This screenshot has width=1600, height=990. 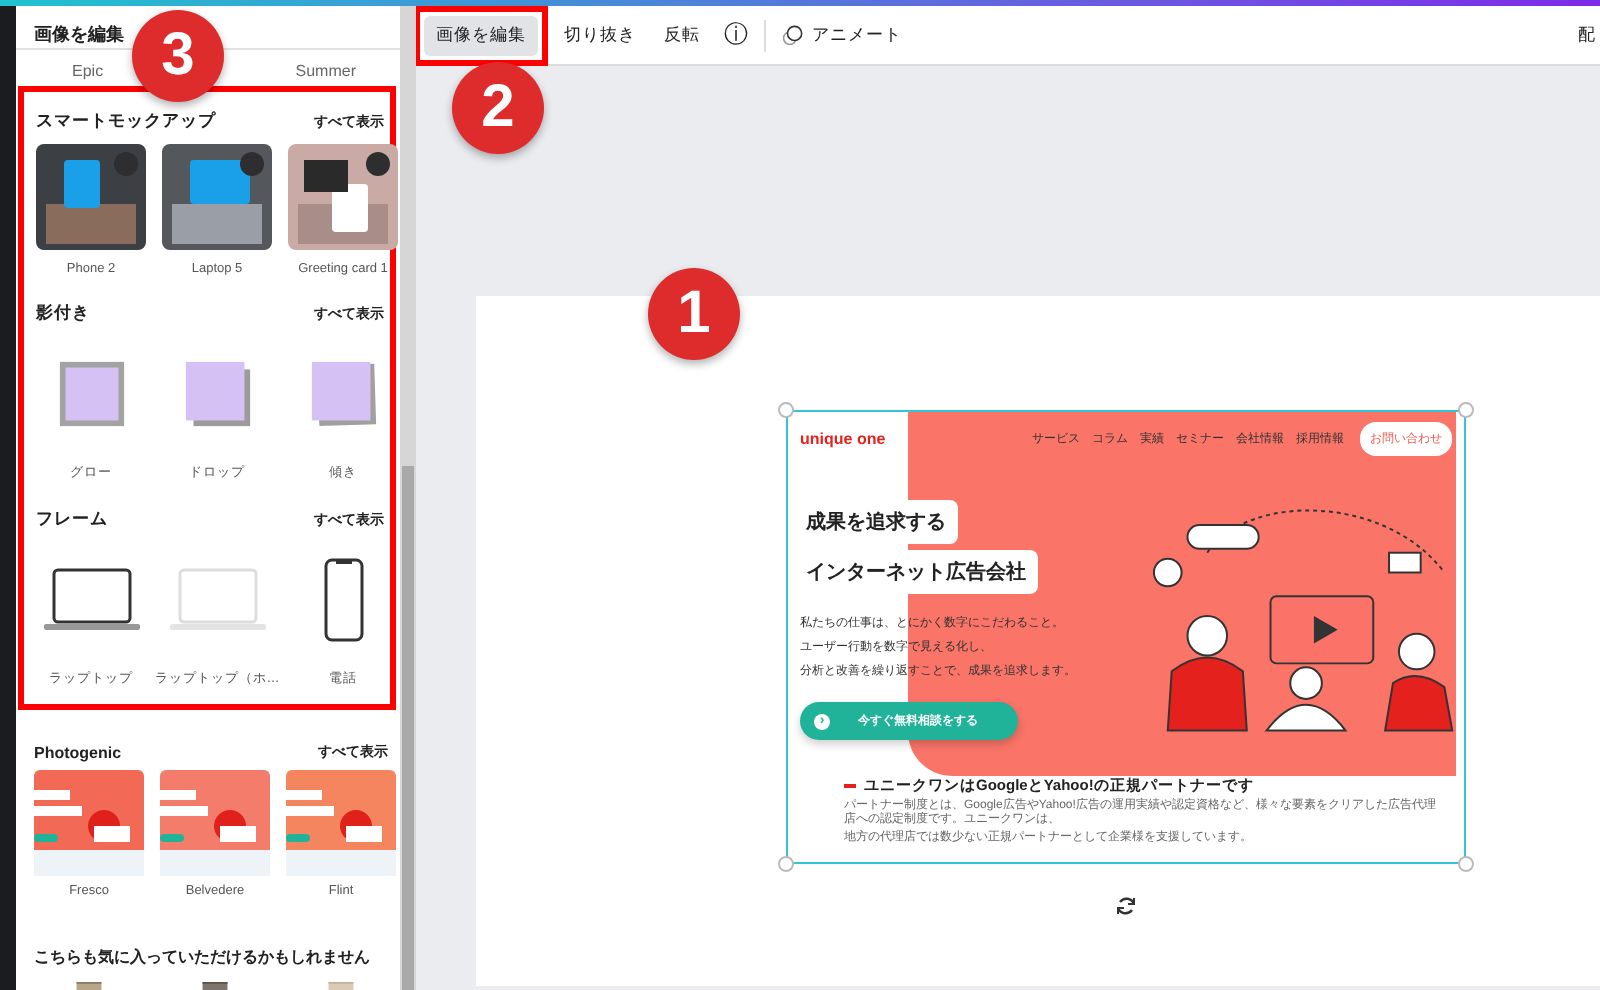 I want to click on style-tab: Summer, so click(x=325, y=71).